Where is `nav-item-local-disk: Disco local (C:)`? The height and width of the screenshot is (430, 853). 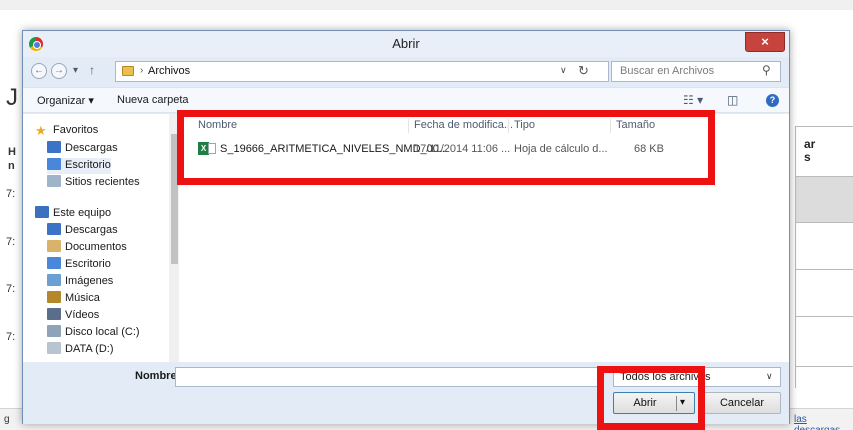
nav-item-local-disk: Disco local (C:) is located at coordinates (93, 333).